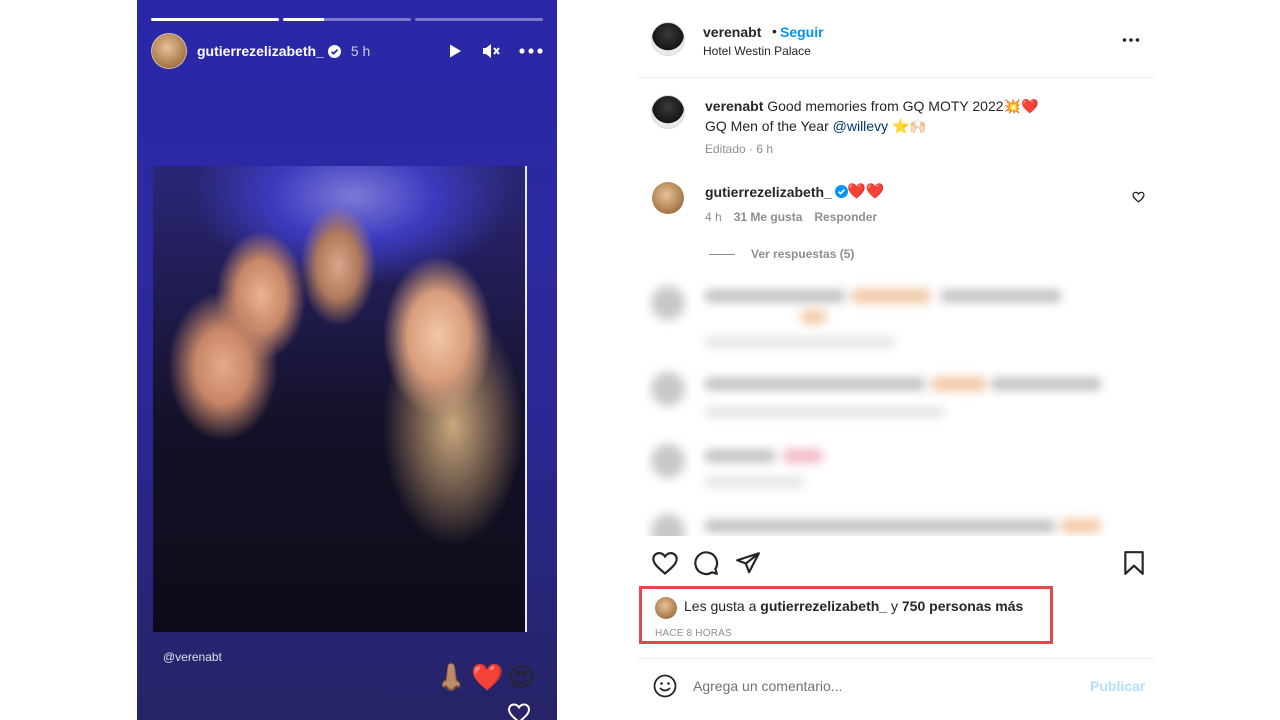 Image resolution: width=1280 pixels, height=720 pixels. I want to click on story-header: gutierrezelizabeth_ 5 h, so click(347, 51).